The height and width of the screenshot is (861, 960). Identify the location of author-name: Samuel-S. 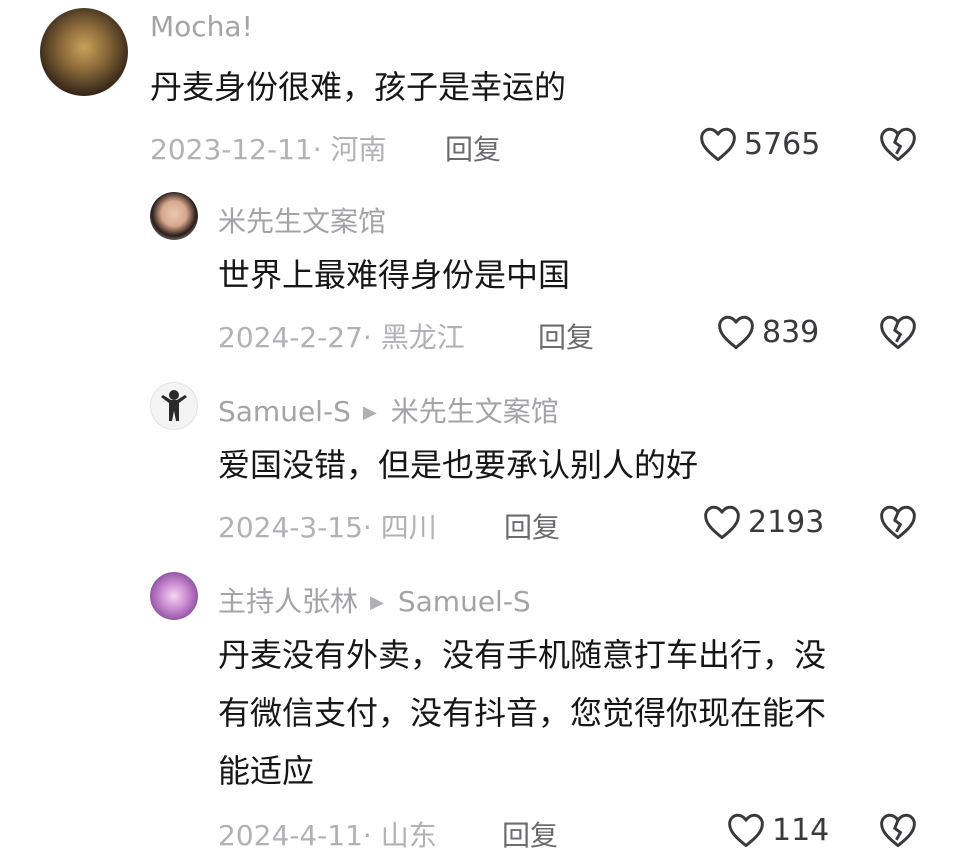
(284, 411).